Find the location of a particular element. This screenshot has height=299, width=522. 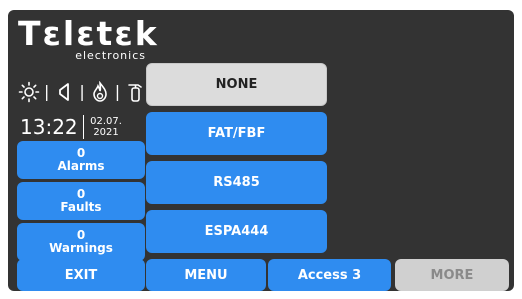

faults-label: Faults is located at coordinates (81, 207).